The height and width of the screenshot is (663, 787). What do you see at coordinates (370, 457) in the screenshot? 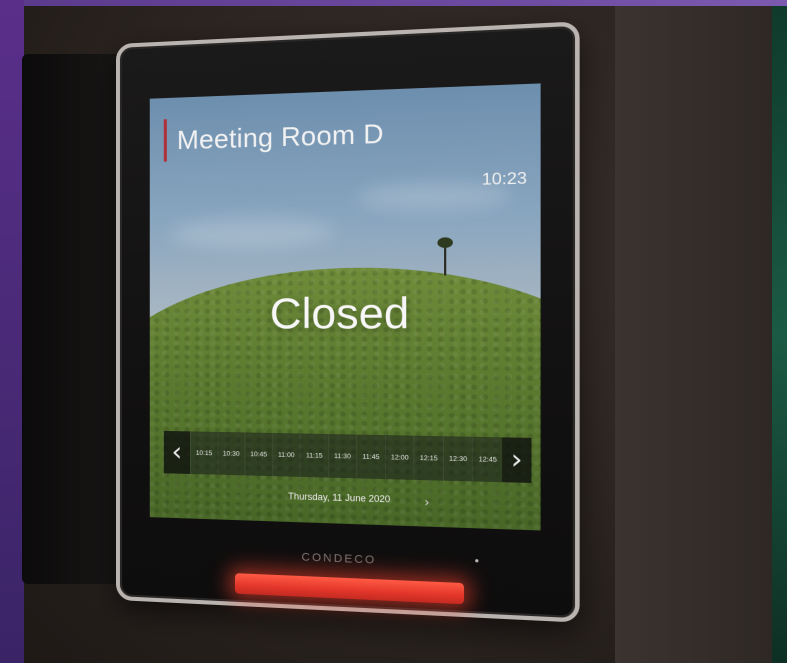
I see `time-slot: 11:45` at bounding box center [370, 457].